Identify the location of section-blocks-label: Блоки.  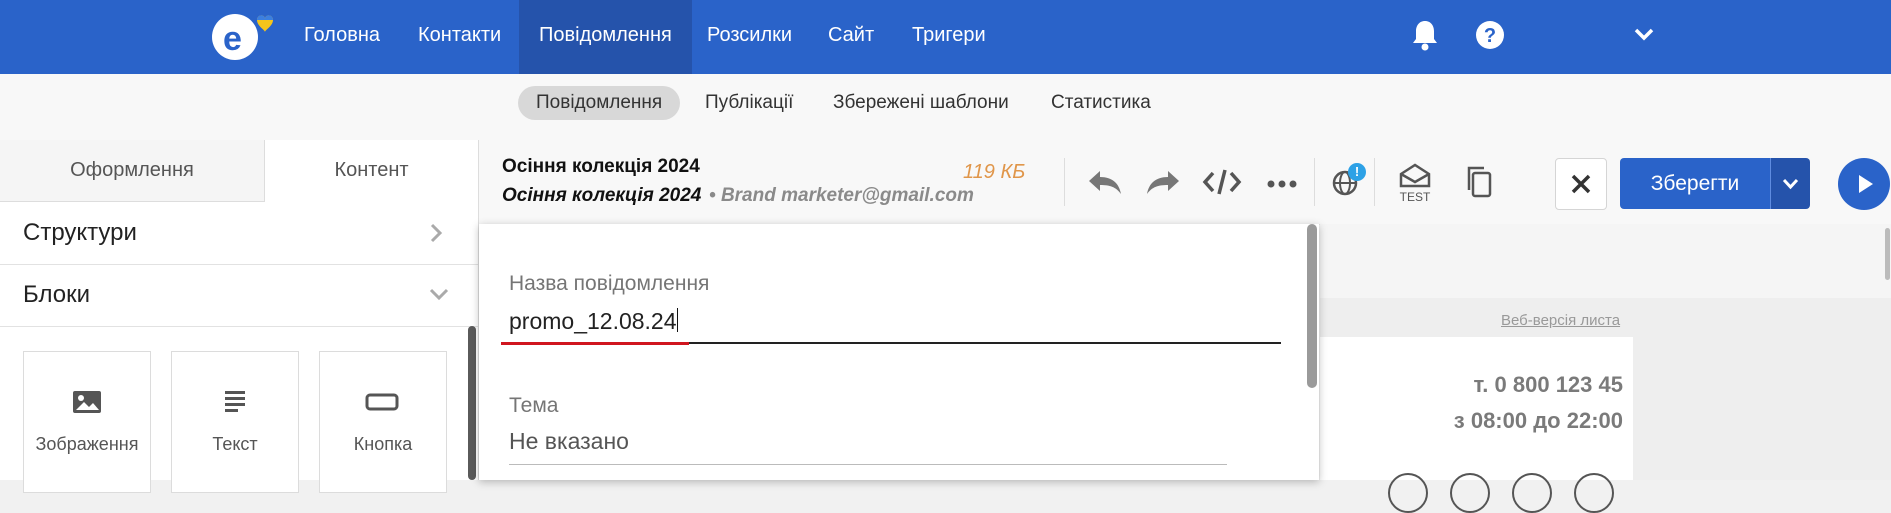
(57, 294).